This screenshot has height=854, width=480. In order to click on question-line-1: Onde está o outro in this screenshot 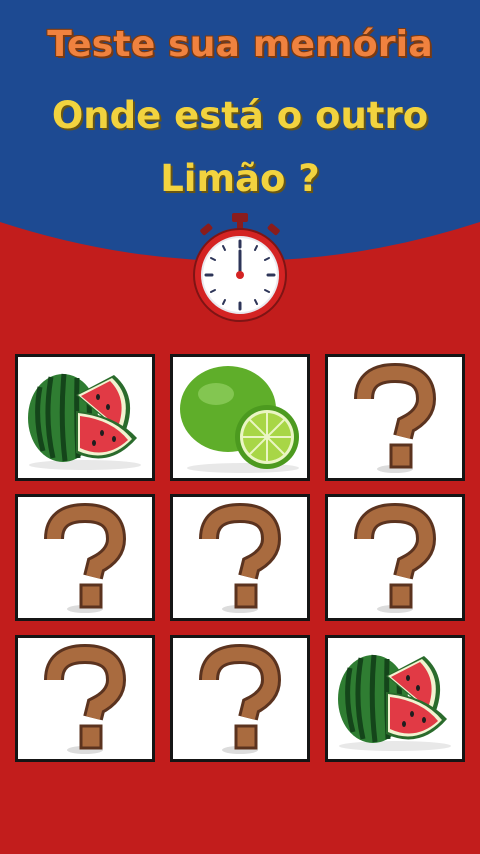, I will do `click(240, 115)`.